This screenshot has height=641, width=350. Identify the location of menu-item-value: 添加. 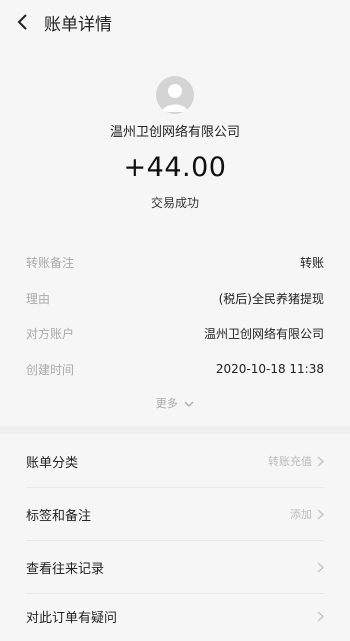
(301, 514).